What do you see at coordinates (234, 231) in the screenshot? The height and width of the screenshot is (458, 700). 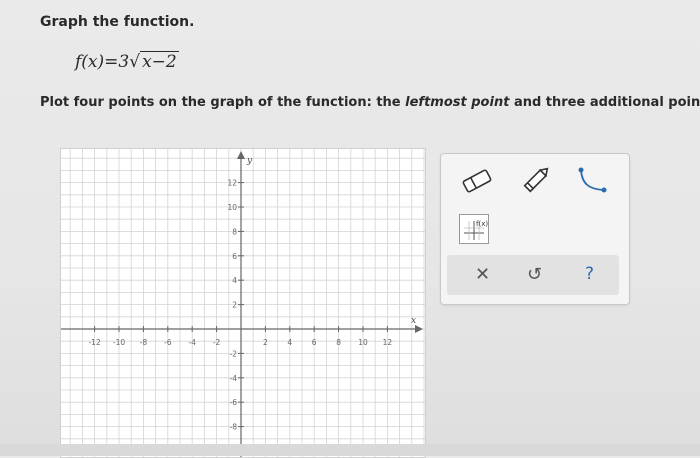 I see `y-tick-label: 8` at bounding box center [234, 231].